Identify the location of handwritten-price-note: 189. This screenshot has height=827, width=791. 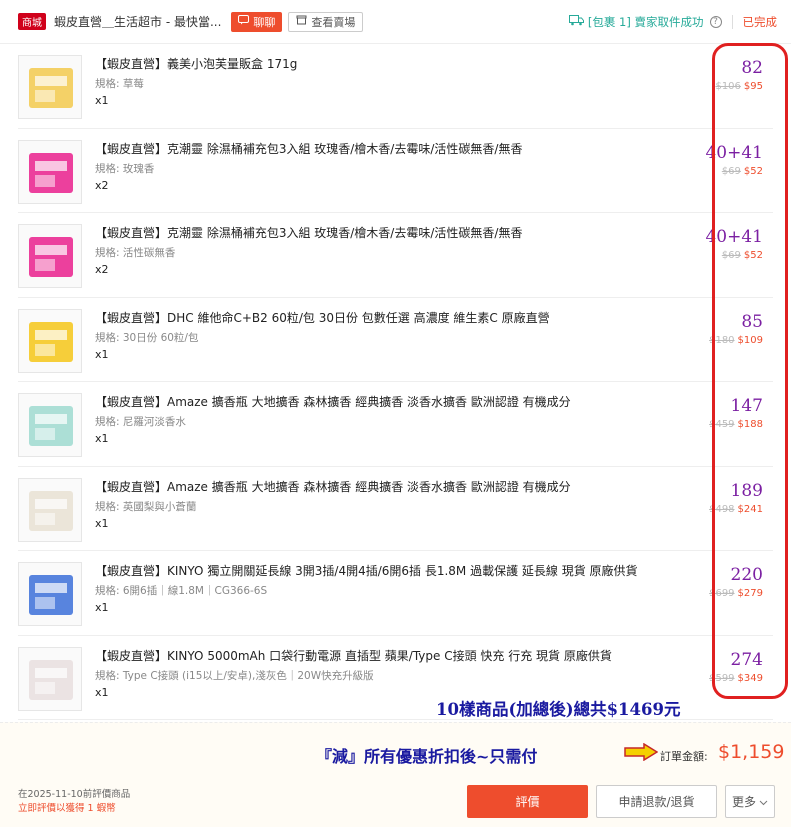
(746, 490).